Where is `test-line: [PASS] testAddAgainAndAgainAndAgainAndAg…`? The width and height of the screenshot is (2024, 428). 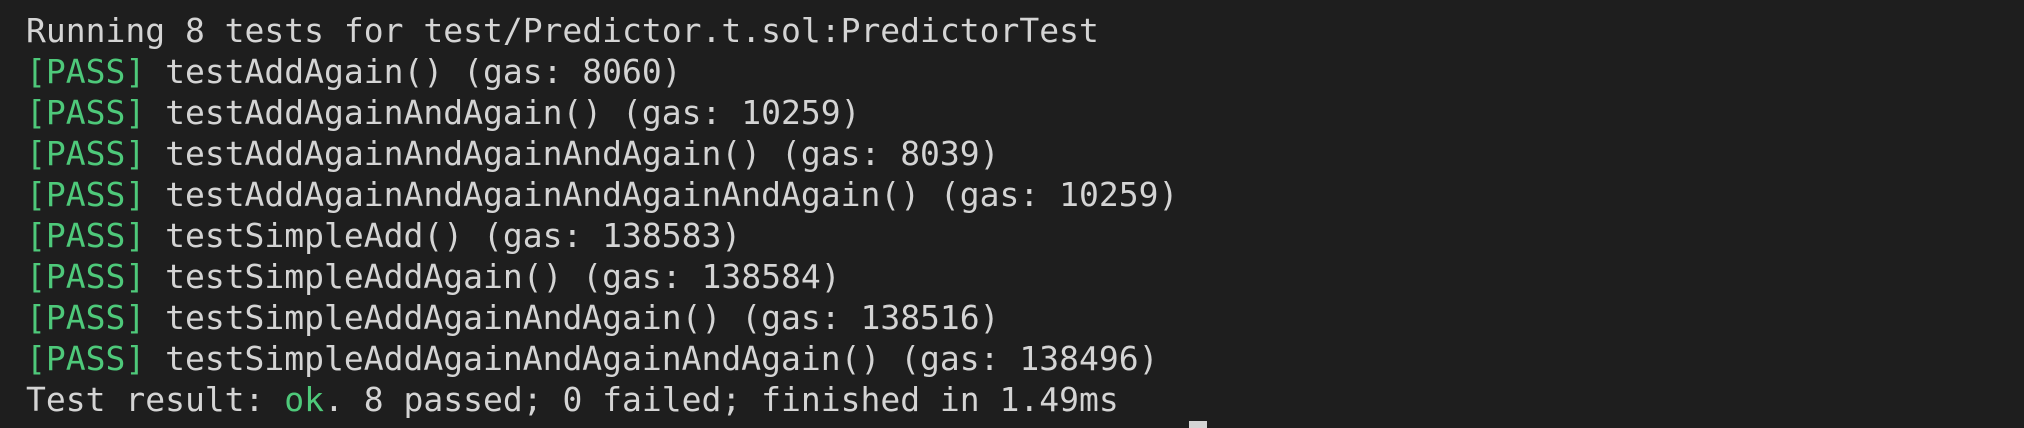 test-line: [PASS] testAddAgainAndAgainAndAgainAndAg… is located at coordinates (1025, 194).